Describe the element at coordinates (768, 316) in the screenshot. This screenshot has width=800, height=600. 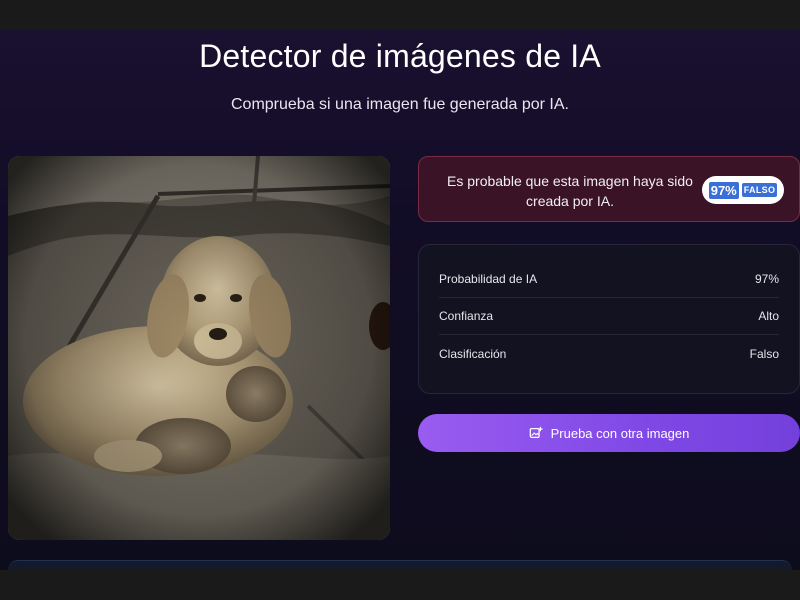
I see `detail-value: Alto` at that location.